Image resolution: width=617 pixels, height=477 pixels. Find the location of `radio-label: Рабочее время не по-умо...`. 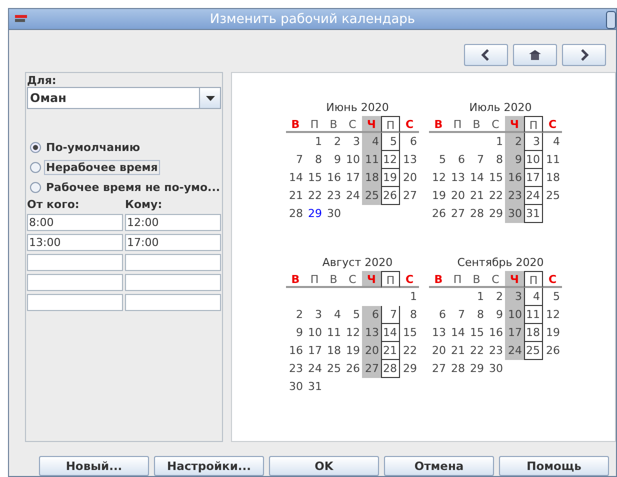

radio-label: Рабочее время не по-умо... is located at coordinates (133, 187).